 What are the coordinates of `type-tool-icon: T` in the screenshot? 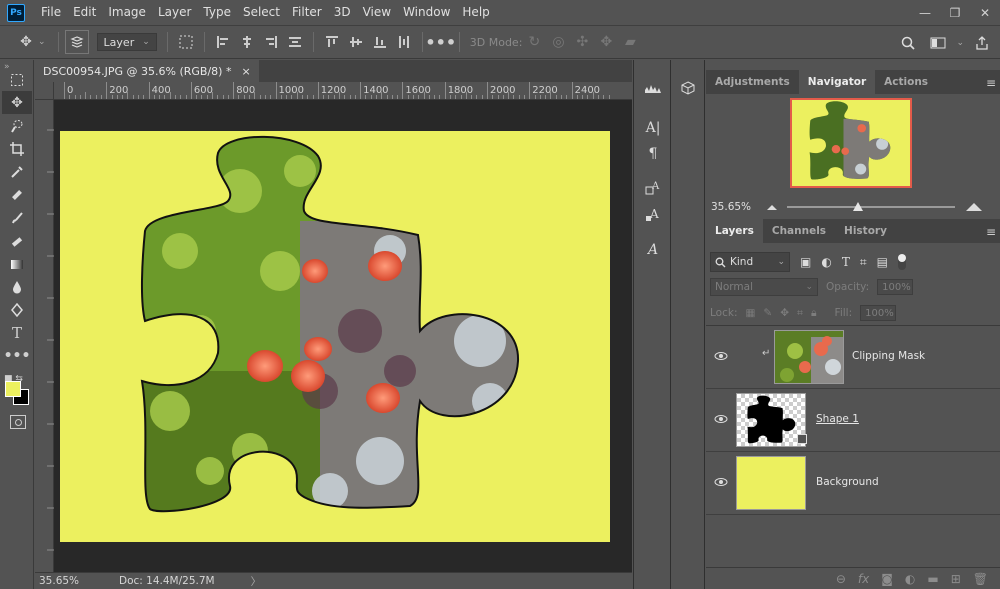 It's located at (17, 332).